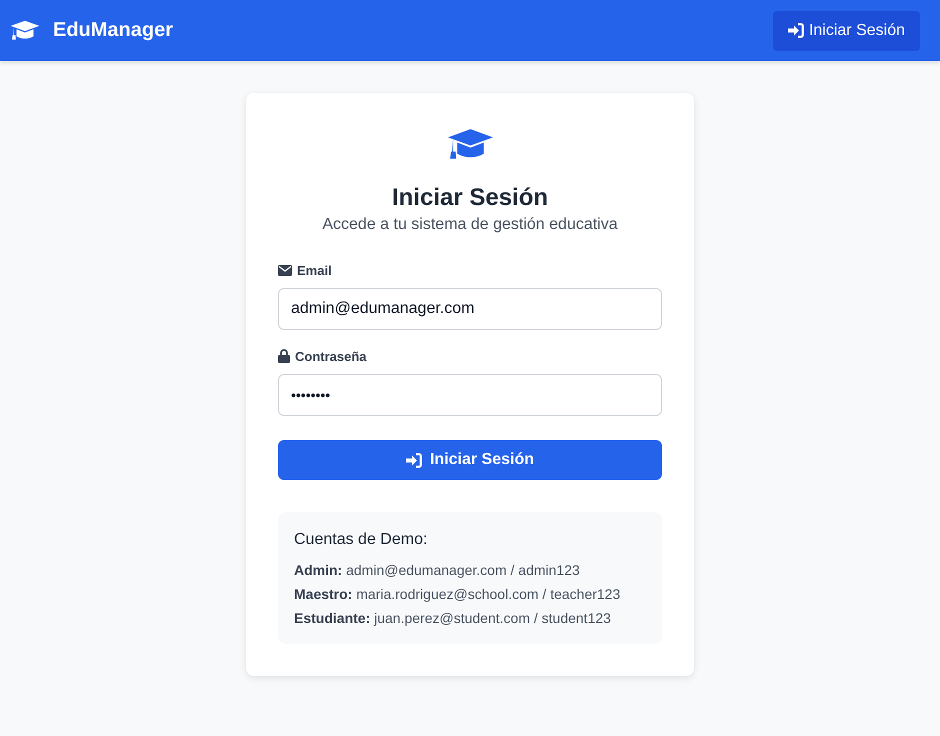 The height and width of the screenshot is (736, 940). I want to click on envelope-icon, so click(285, 270).